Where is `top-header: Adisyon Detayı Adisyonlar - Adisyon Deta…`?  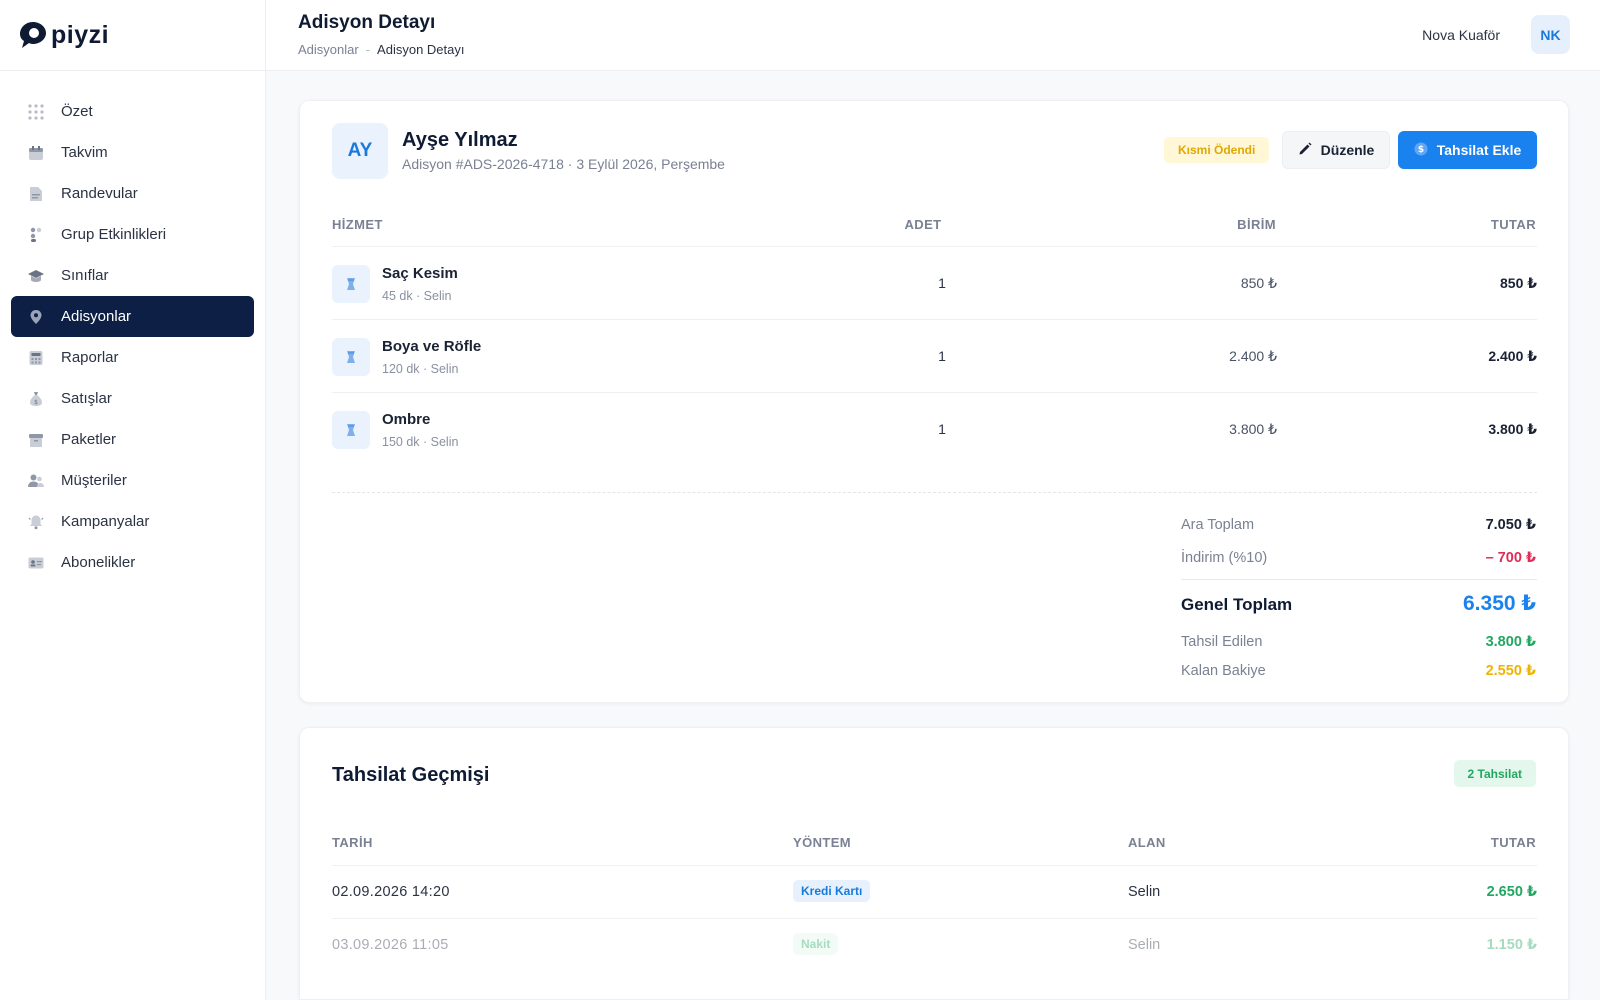
top-header: Adisyon Detayı Adisyonlar - Adisyon Deta… is located at coordinates (933, 35).